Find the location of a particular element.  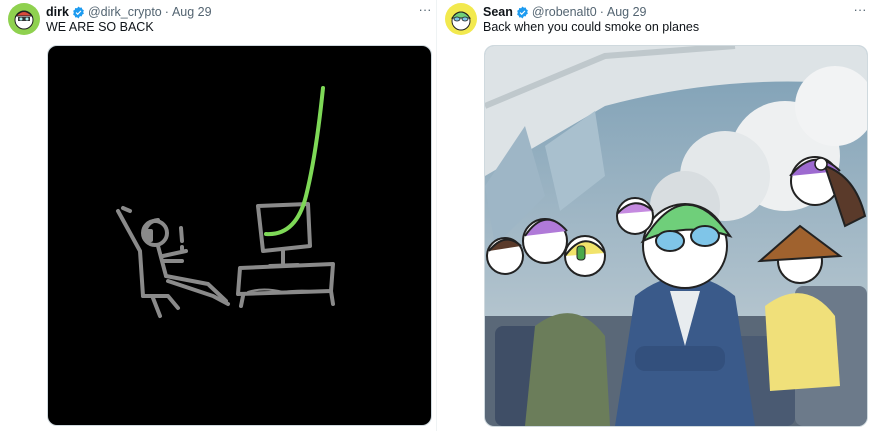

tweet-header: dirk @dirk_crypto · Aug 29 is located at coordinates (129, 12).